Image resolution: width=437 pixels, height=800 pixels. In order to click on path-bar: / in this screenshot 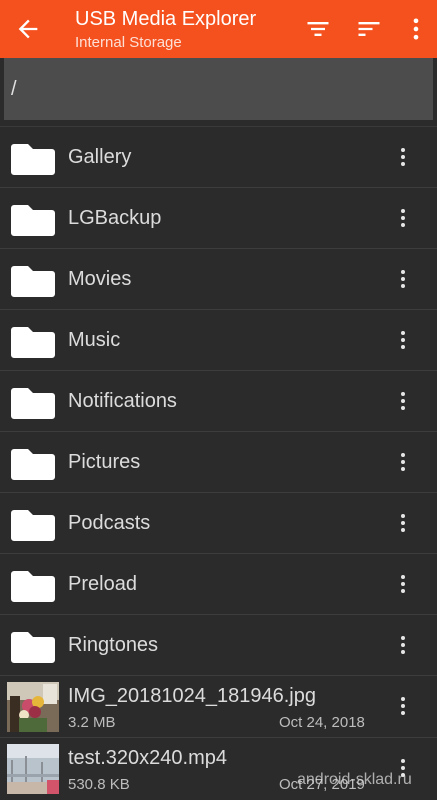, I will do `click(218, 89)`.